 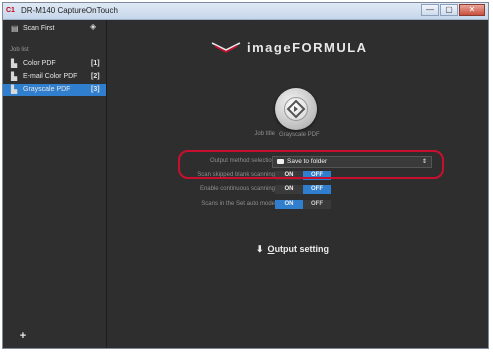 I want to click on title-bar: C1 DR-M140 CaptureOnTouch — ▢ ✕, so click(x=245, y=11).